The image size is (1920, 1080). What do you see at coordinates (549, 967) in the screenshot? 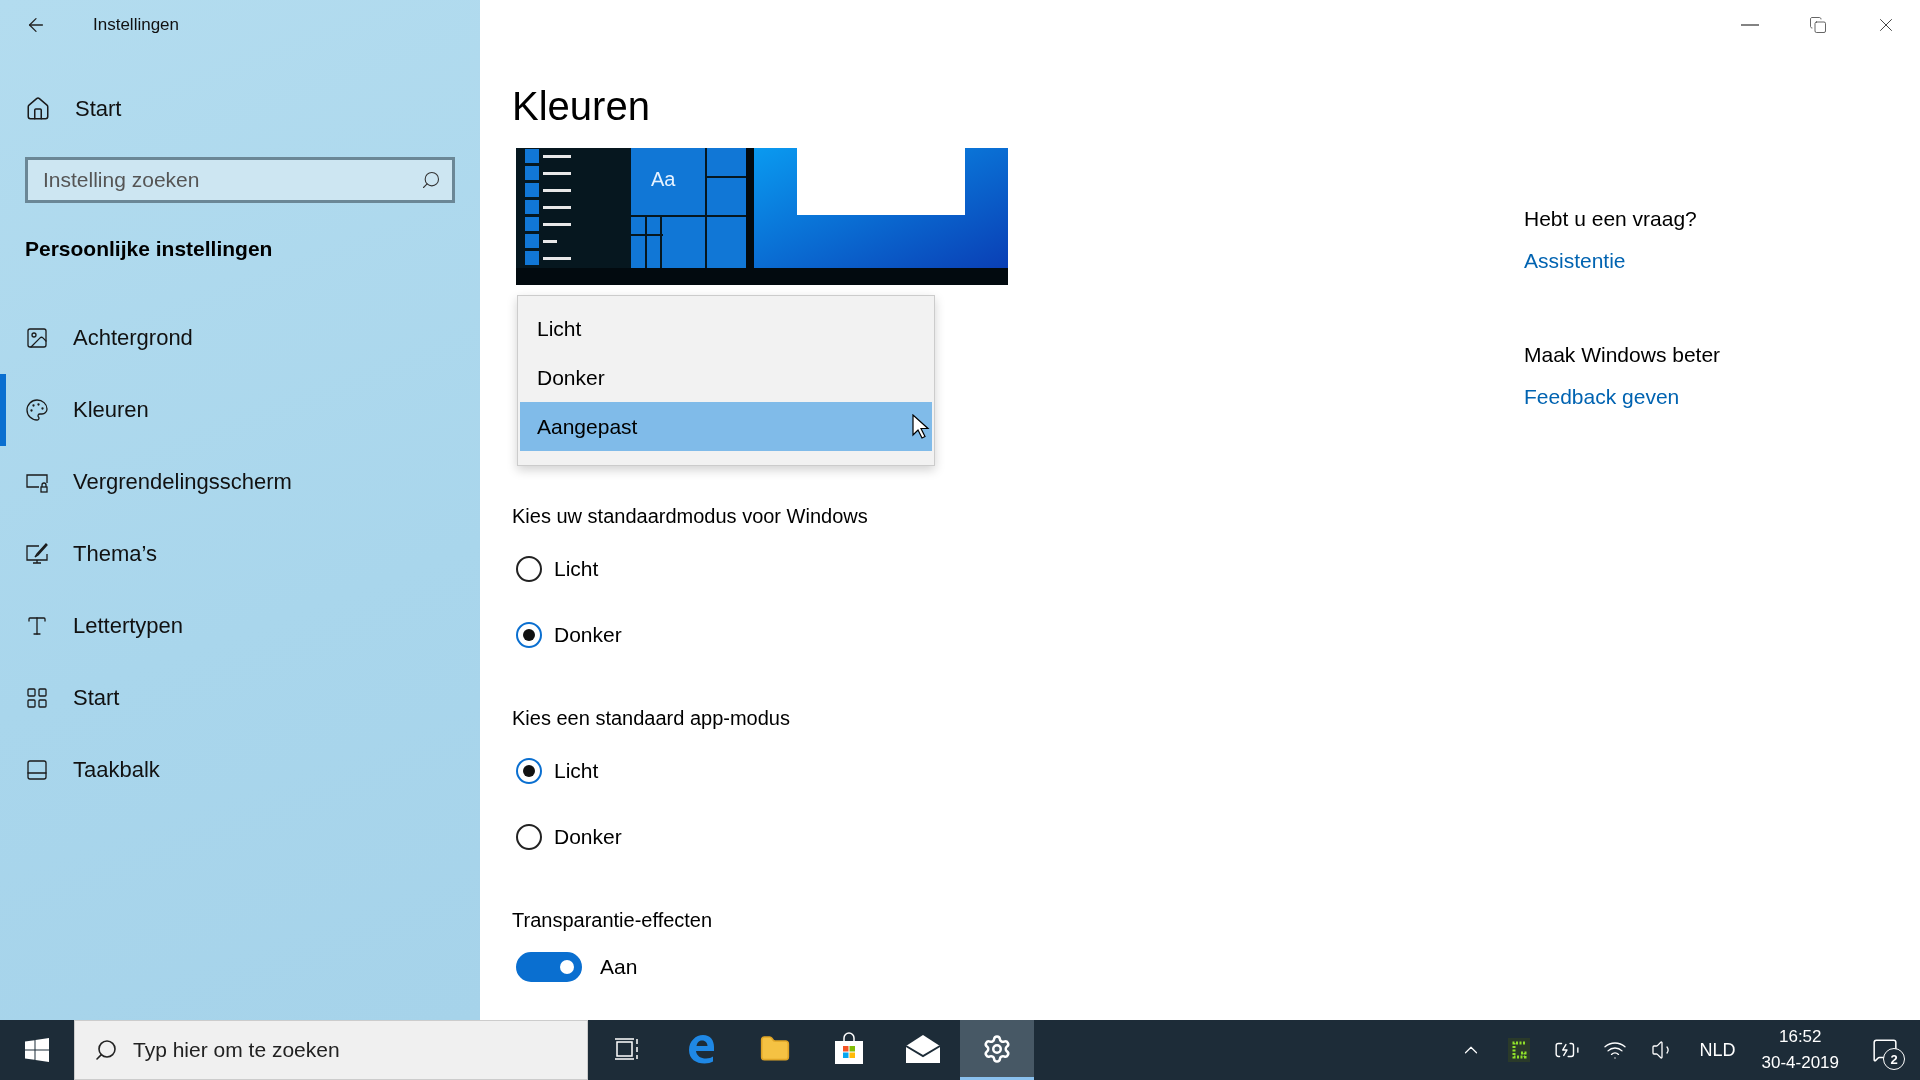
I see `toggle-switch` at bounding box center [549, 967].